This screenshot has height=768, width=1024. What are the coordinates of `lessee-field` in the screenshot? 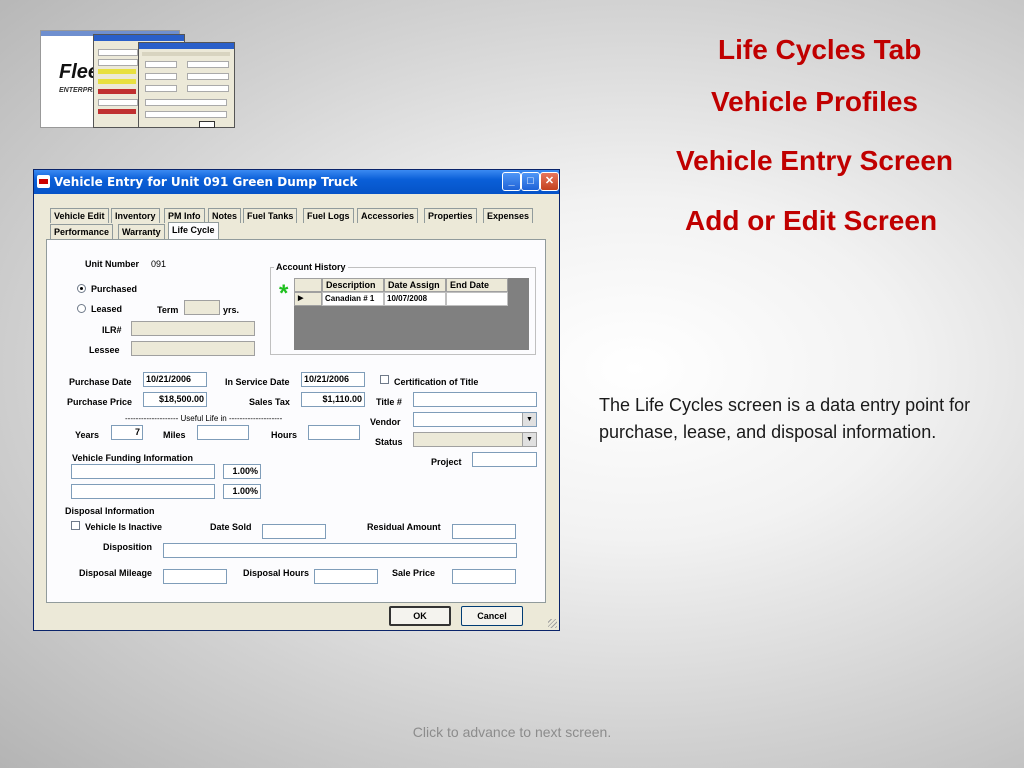 It's located at (193, 348).